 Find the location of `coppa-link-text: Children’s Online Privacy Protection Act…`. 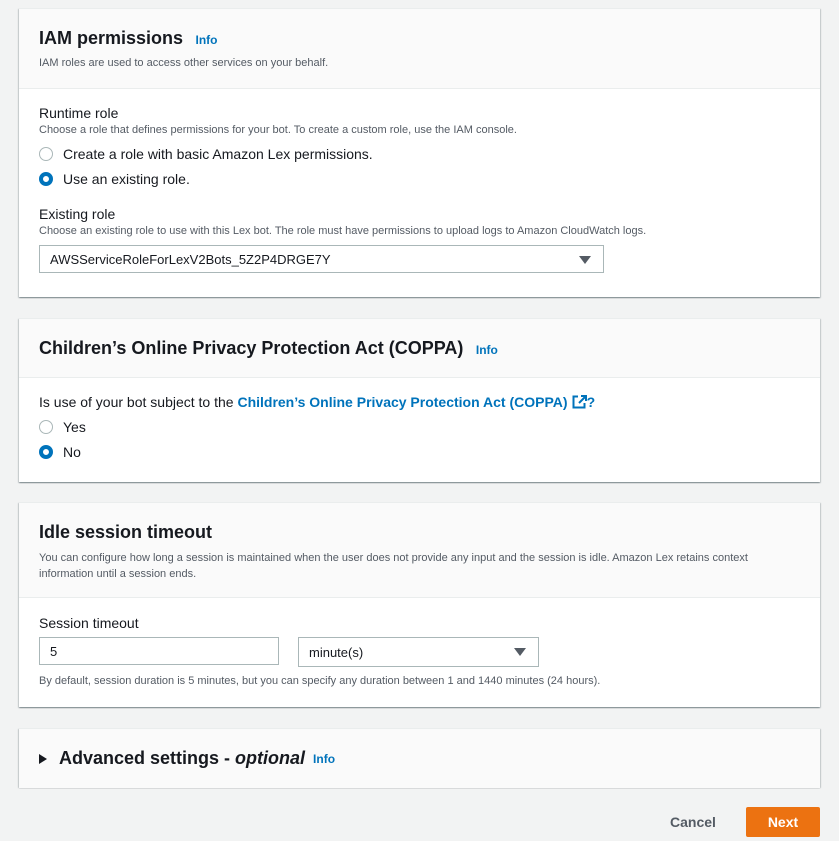

coppa-link-text: Children’s Online Privacy Protection Act… is located at coordinates (402, 402).